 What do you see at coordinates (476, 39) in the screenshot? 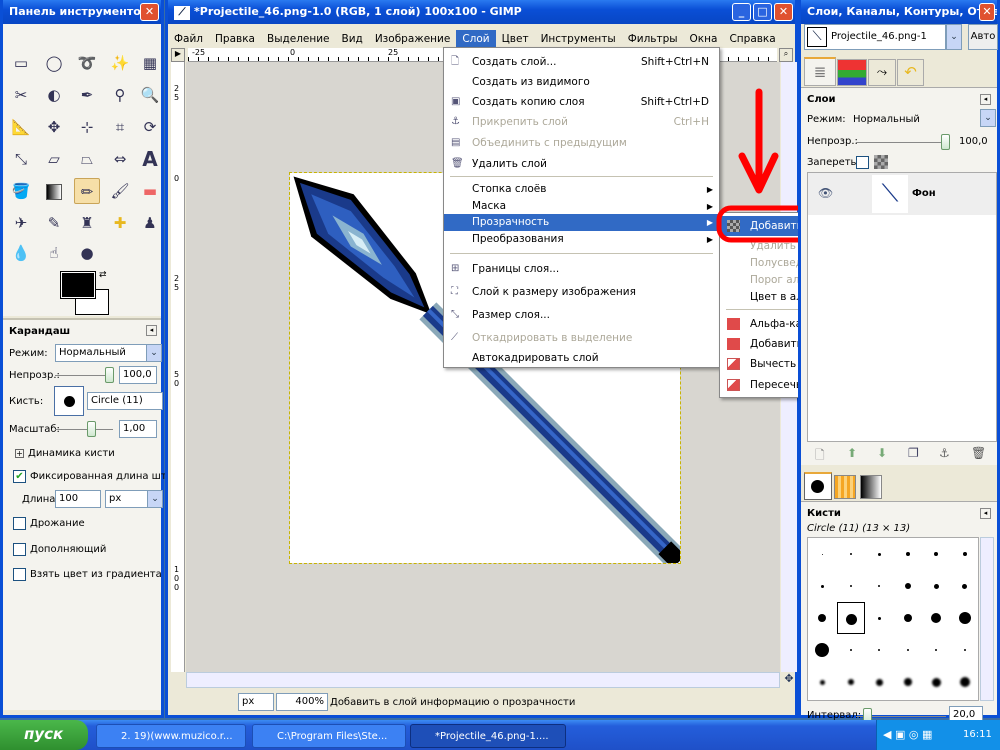
I see `menu-5: Слой` at bounding box center [476, 39].